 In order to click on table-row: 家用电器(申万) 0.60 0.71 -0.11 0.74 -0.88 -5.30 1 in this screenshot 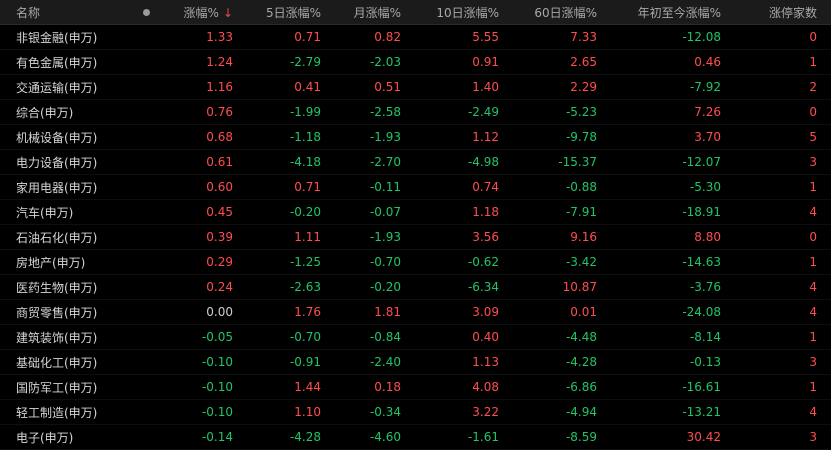, I will do `click(415, 187)`.